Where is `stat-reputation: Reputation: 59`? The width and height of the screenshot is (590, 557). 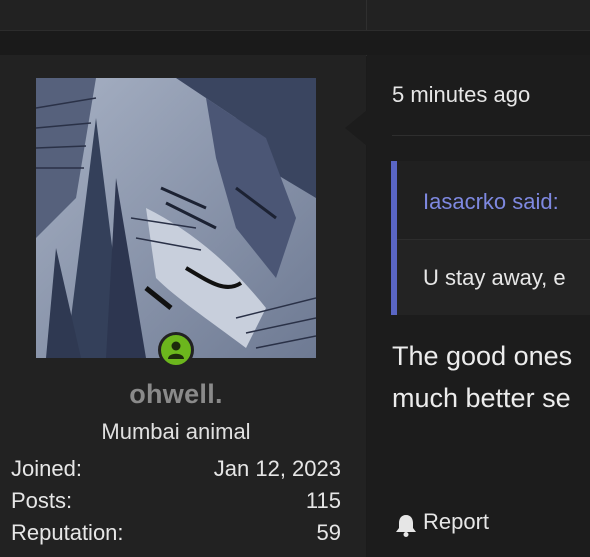
stat-reputation: Reputation: 59 is located at coordinates (176, 535).